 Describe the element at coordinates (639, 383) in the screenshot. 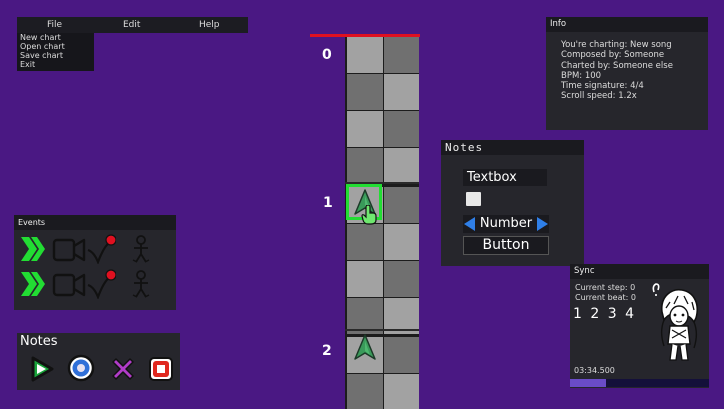

I see `song-progress-bar` at that location.